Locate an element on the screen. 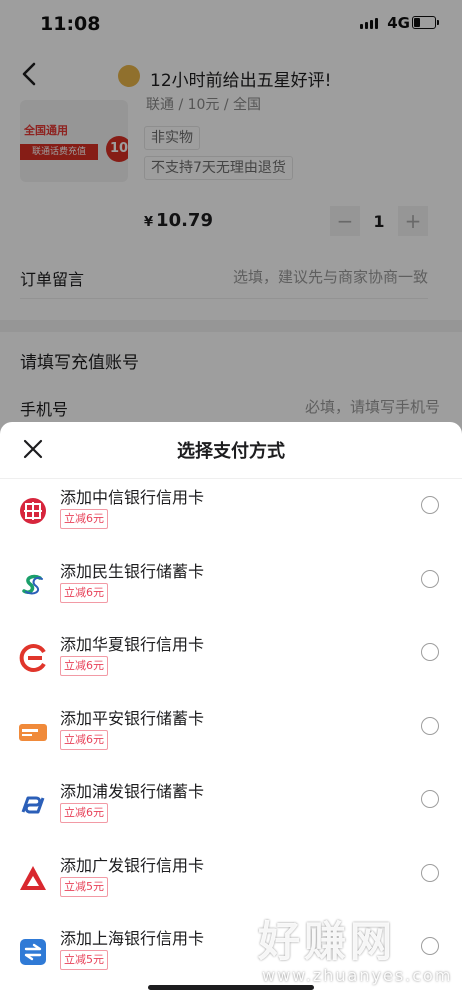 The width and height of the screenshot is (462, 1000). watermark-text: 好赚网 is located at coordinates (327, 941).